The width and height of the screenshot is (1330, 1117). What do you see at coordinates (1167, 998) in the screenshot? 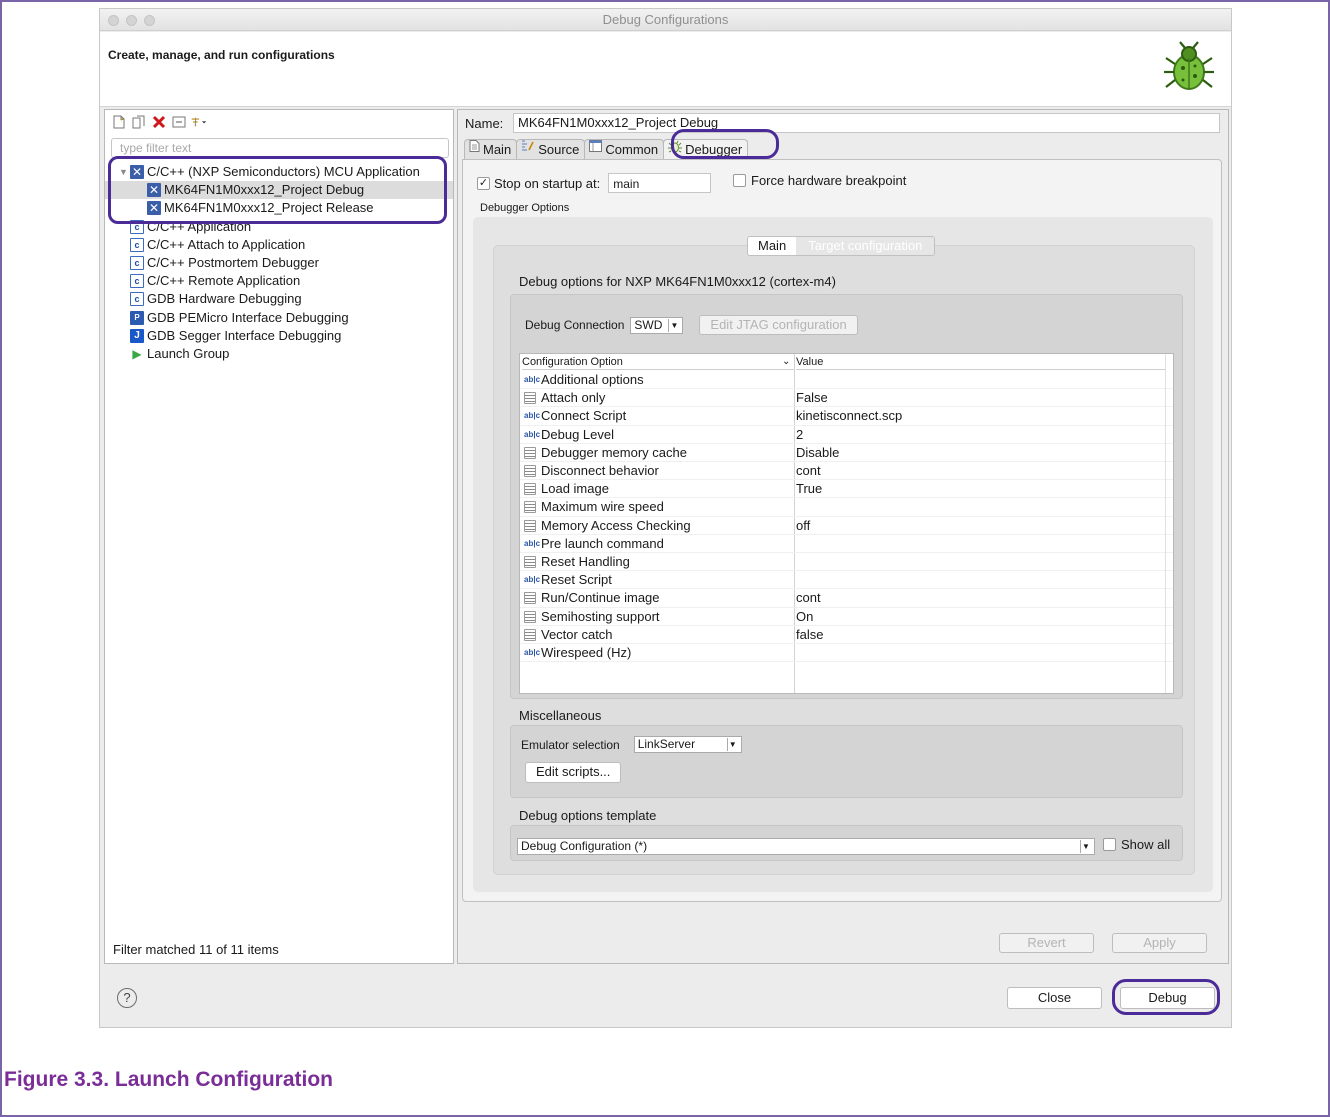
I see `debug-button: Debug` at bounding box center [1167, 998].